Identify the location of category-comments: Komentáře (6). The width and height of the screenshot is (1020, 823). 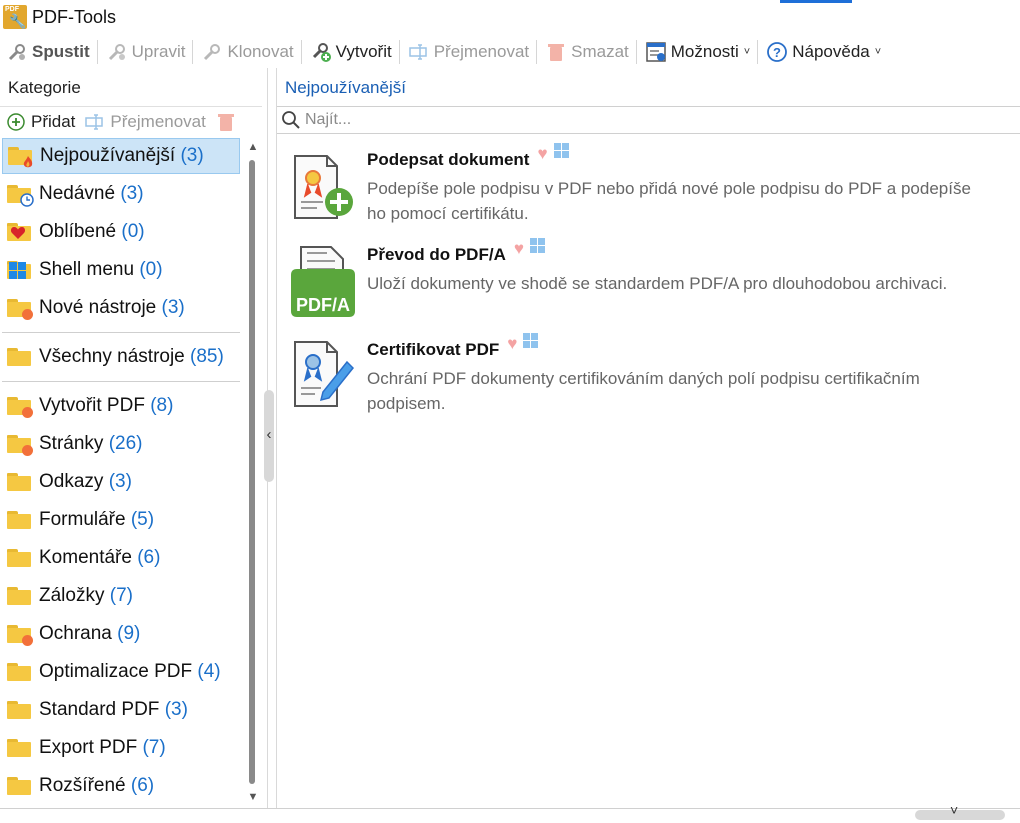
(121, 558).